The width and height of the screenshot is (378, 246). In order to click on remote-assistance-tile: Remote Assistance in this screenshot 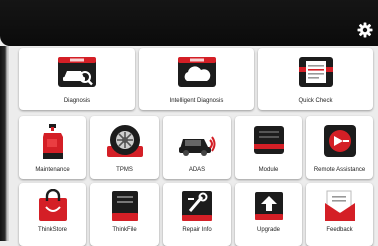, I will do `click(339, 147)`.